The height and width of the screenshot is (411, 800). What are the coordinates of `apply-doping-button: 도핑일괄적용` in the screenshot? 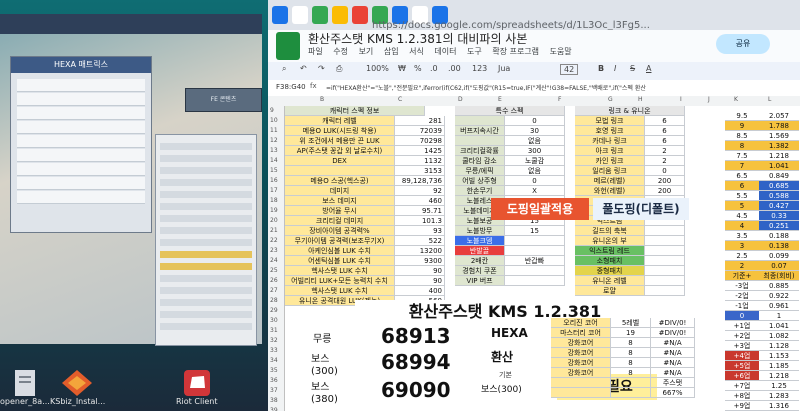 It's located at (540, 209).